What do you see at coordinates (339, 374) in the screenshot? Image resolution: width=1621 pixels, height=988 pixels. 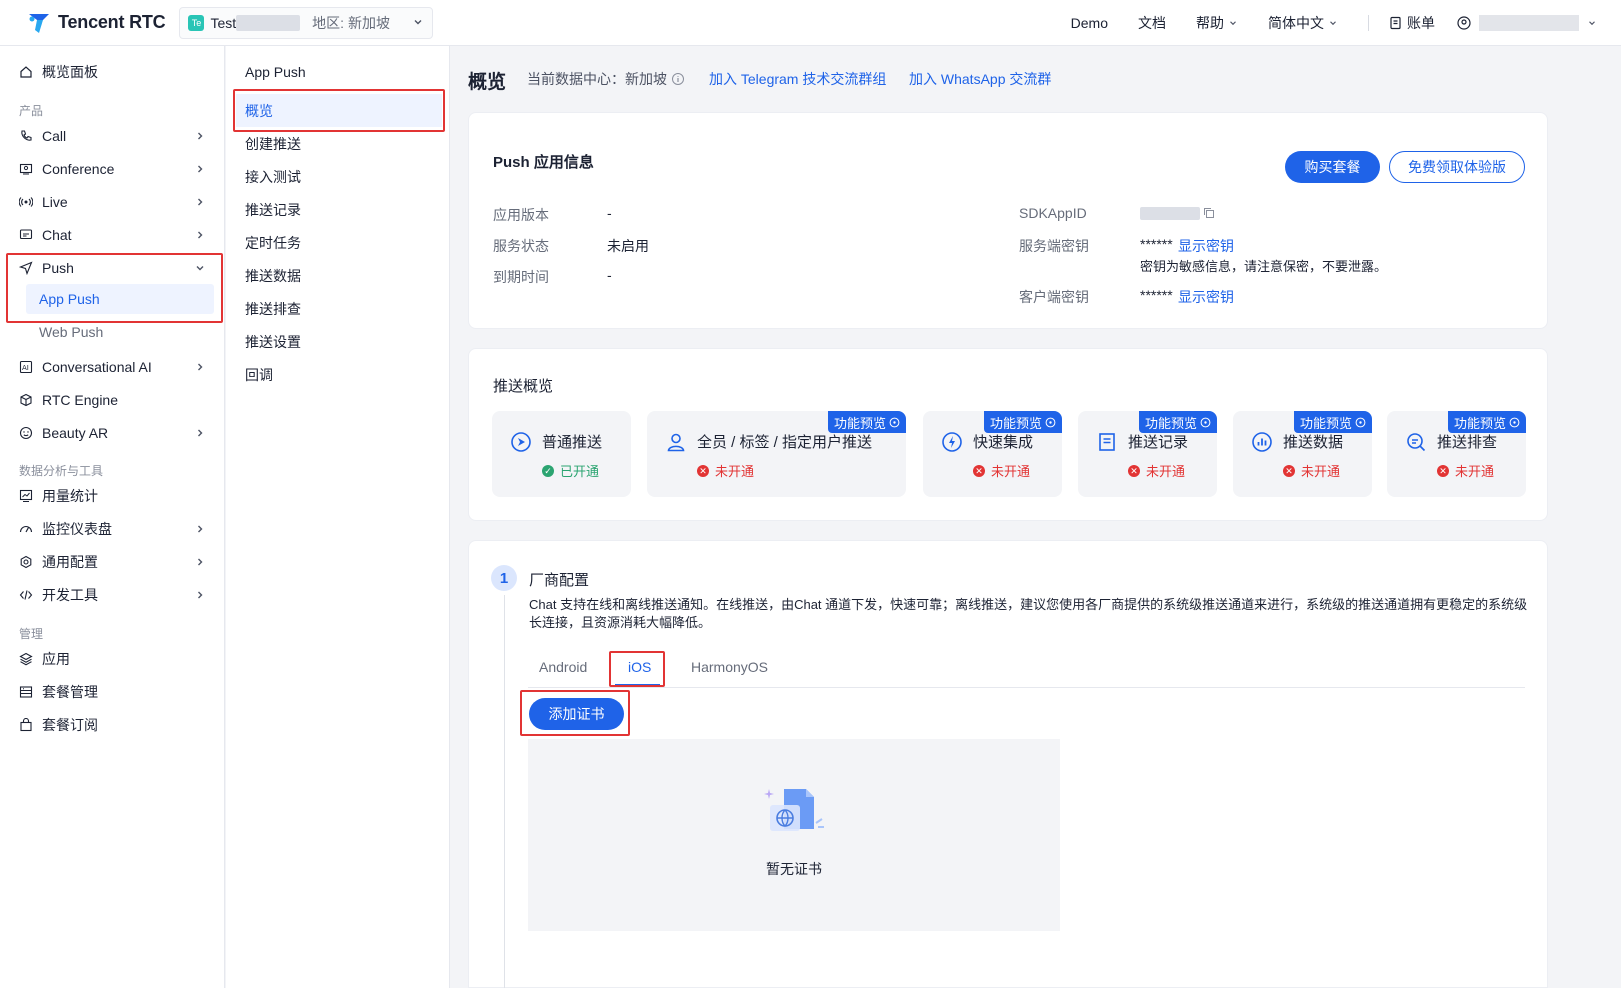 I see `subnav-item-callback: 回调` at bounding box center [339, 374].